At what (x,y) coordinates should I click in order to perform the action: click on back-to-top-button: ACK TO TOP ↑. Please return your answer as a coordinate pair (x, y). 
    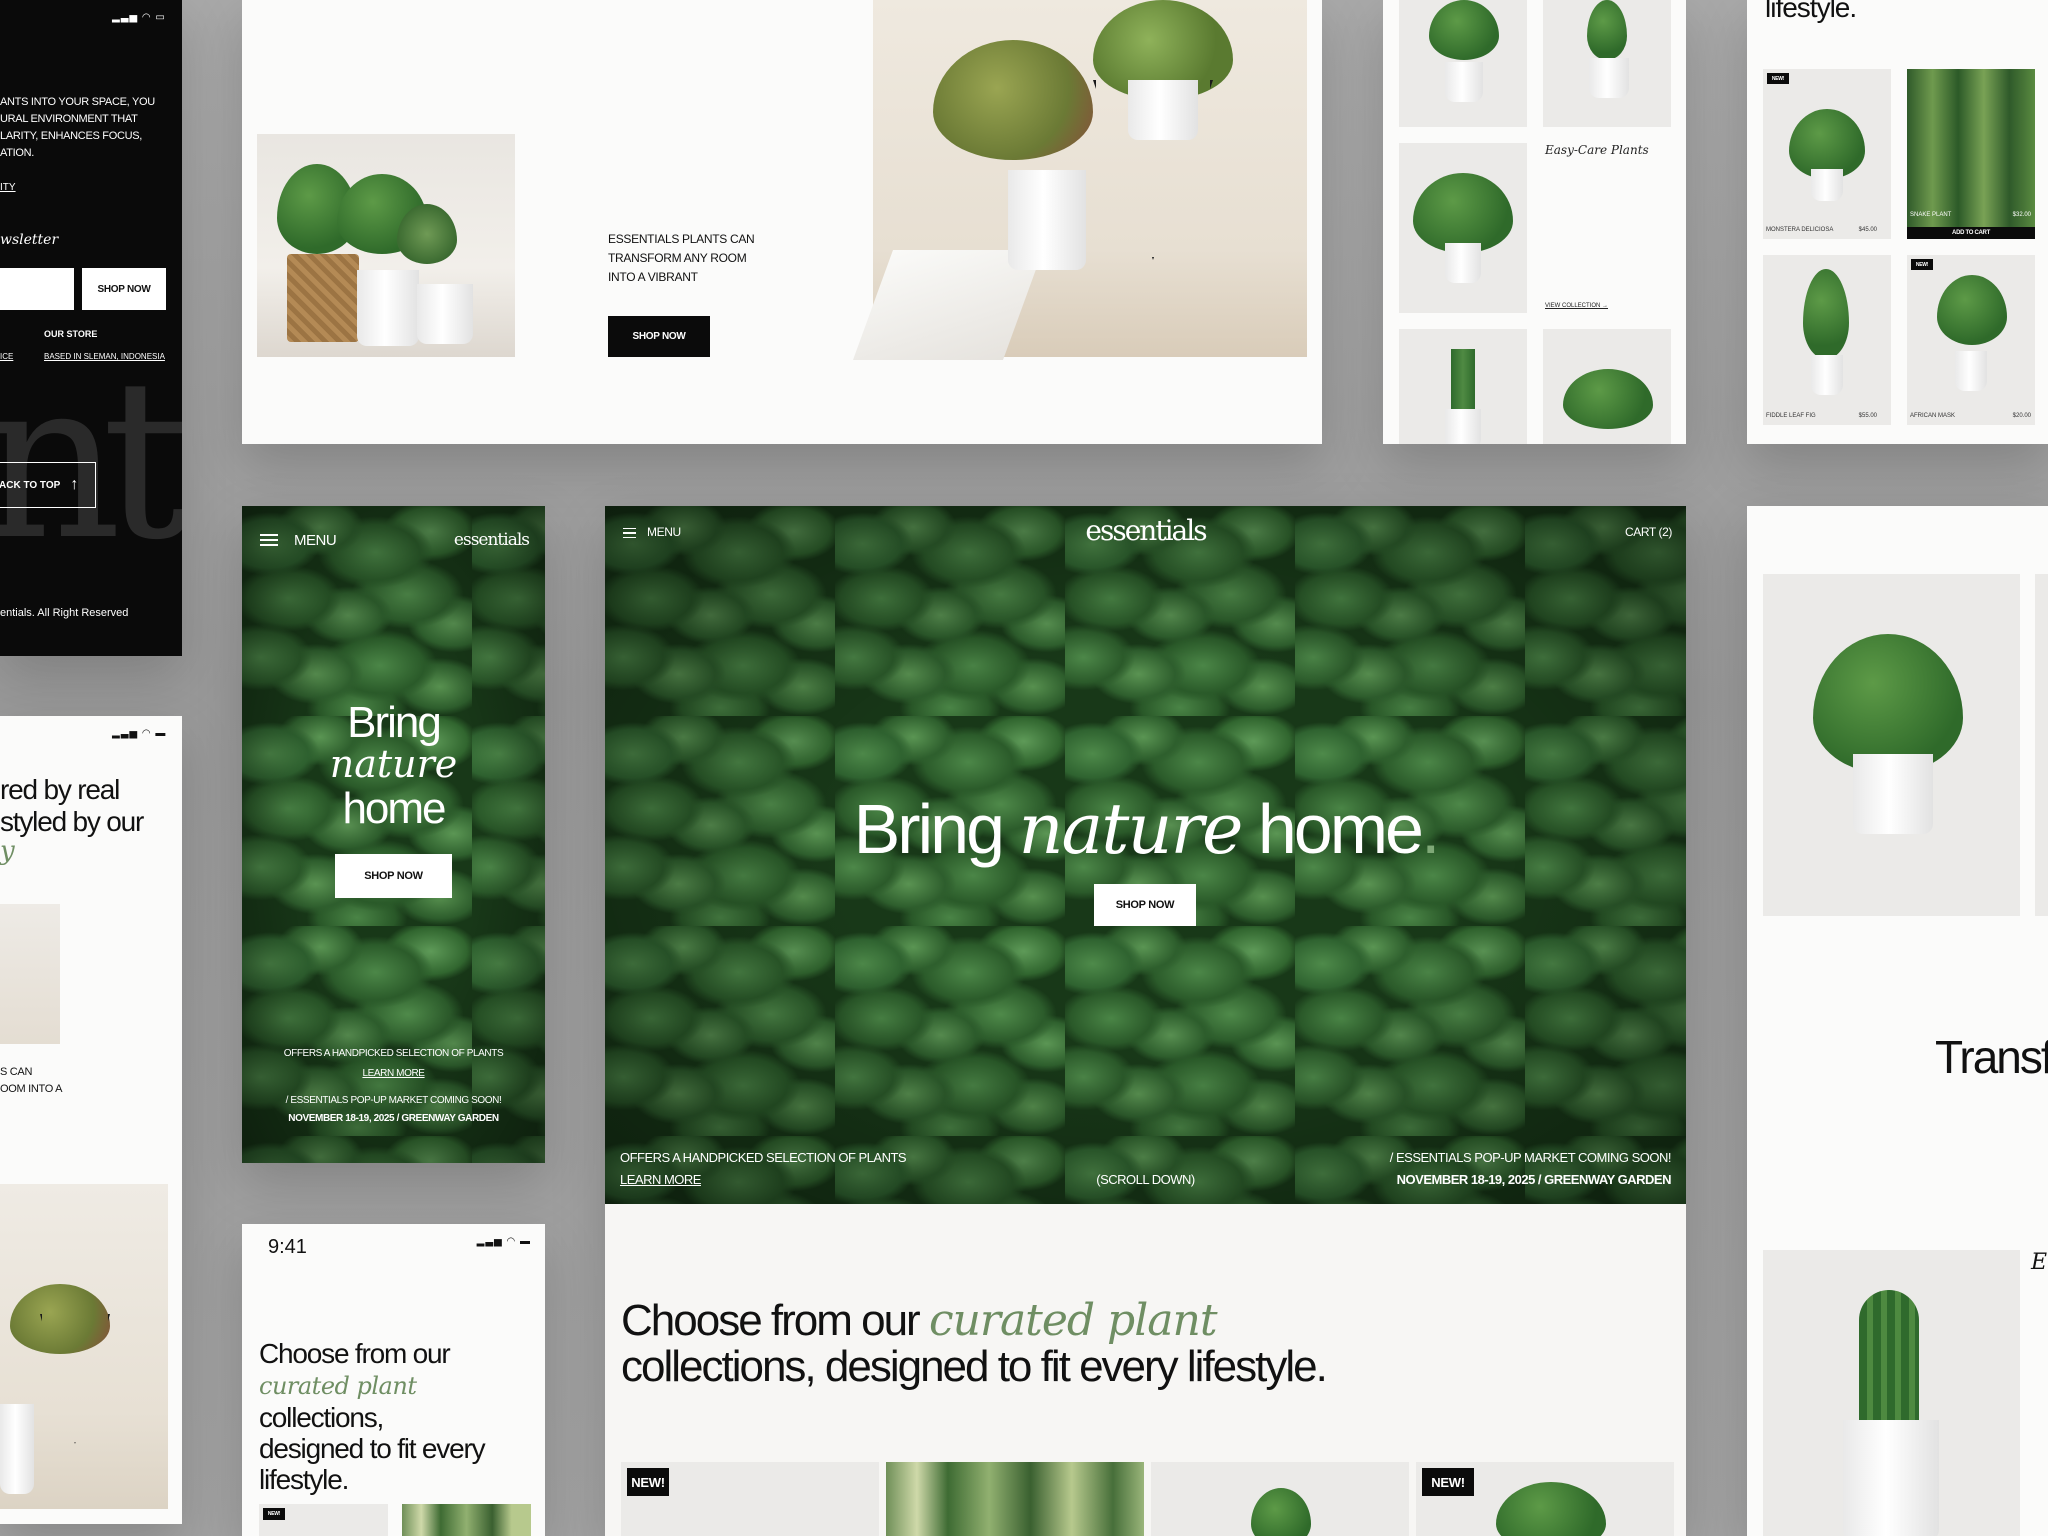
    Looking at the image, I should click on (48, 485).